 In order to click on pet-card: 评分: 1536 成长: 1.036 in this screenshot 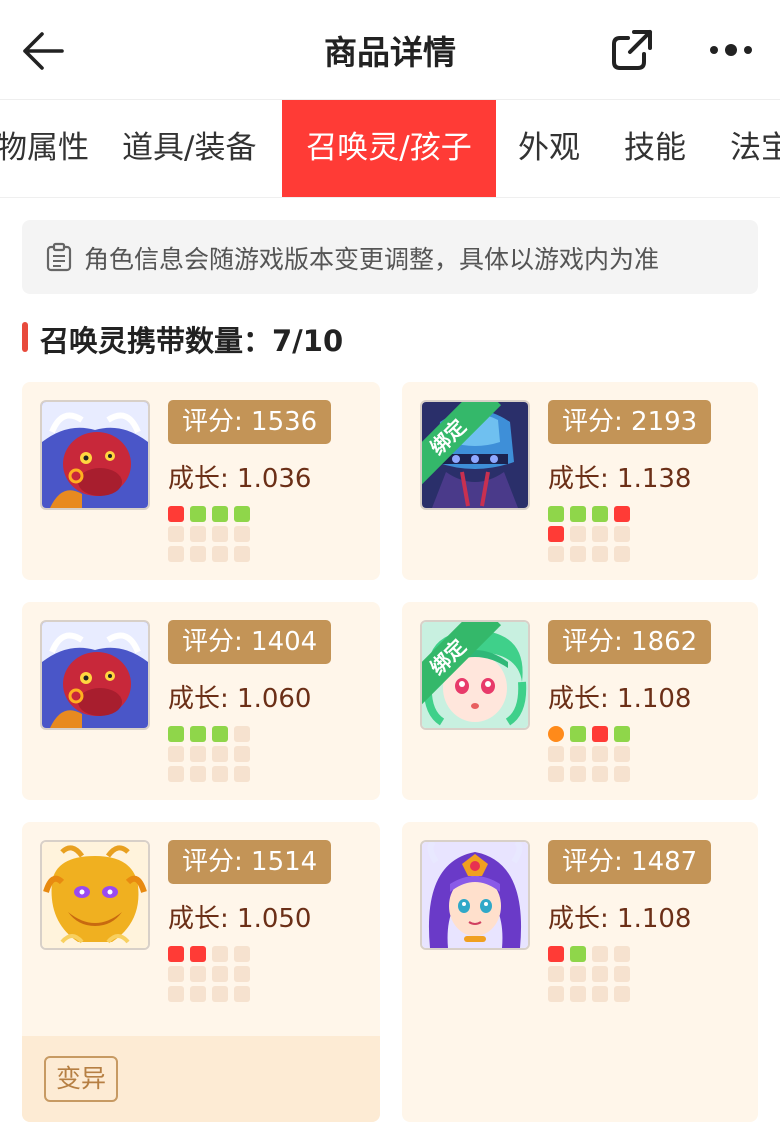, I will do `click(201, 481)`.